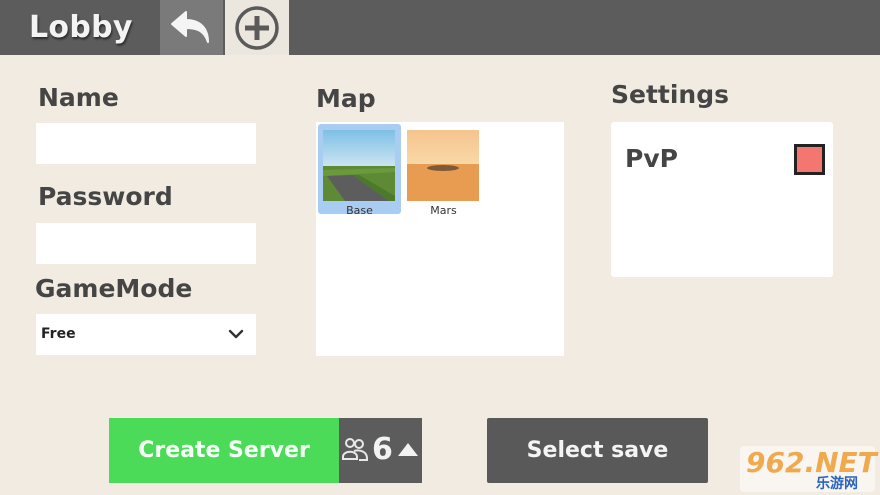 The image size is (880, 495). What do you see at coordinates (722, 199) in the screenshot?
I see `settings-panel: PvP` at bounding box center [722, 199].